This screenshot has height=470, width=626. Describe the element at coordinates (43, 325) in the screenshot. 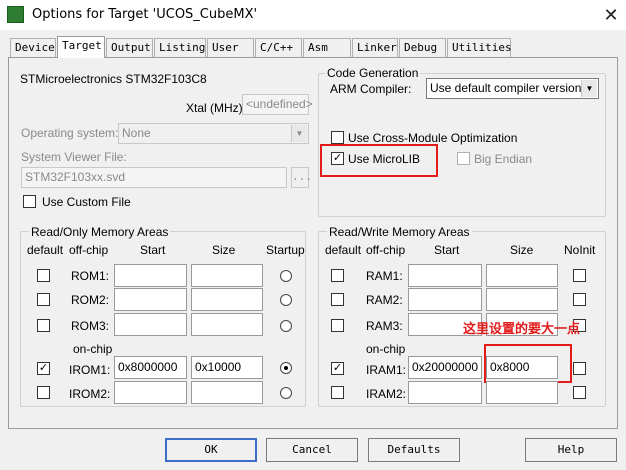

I see `rom3-default-checkbox` at that location.